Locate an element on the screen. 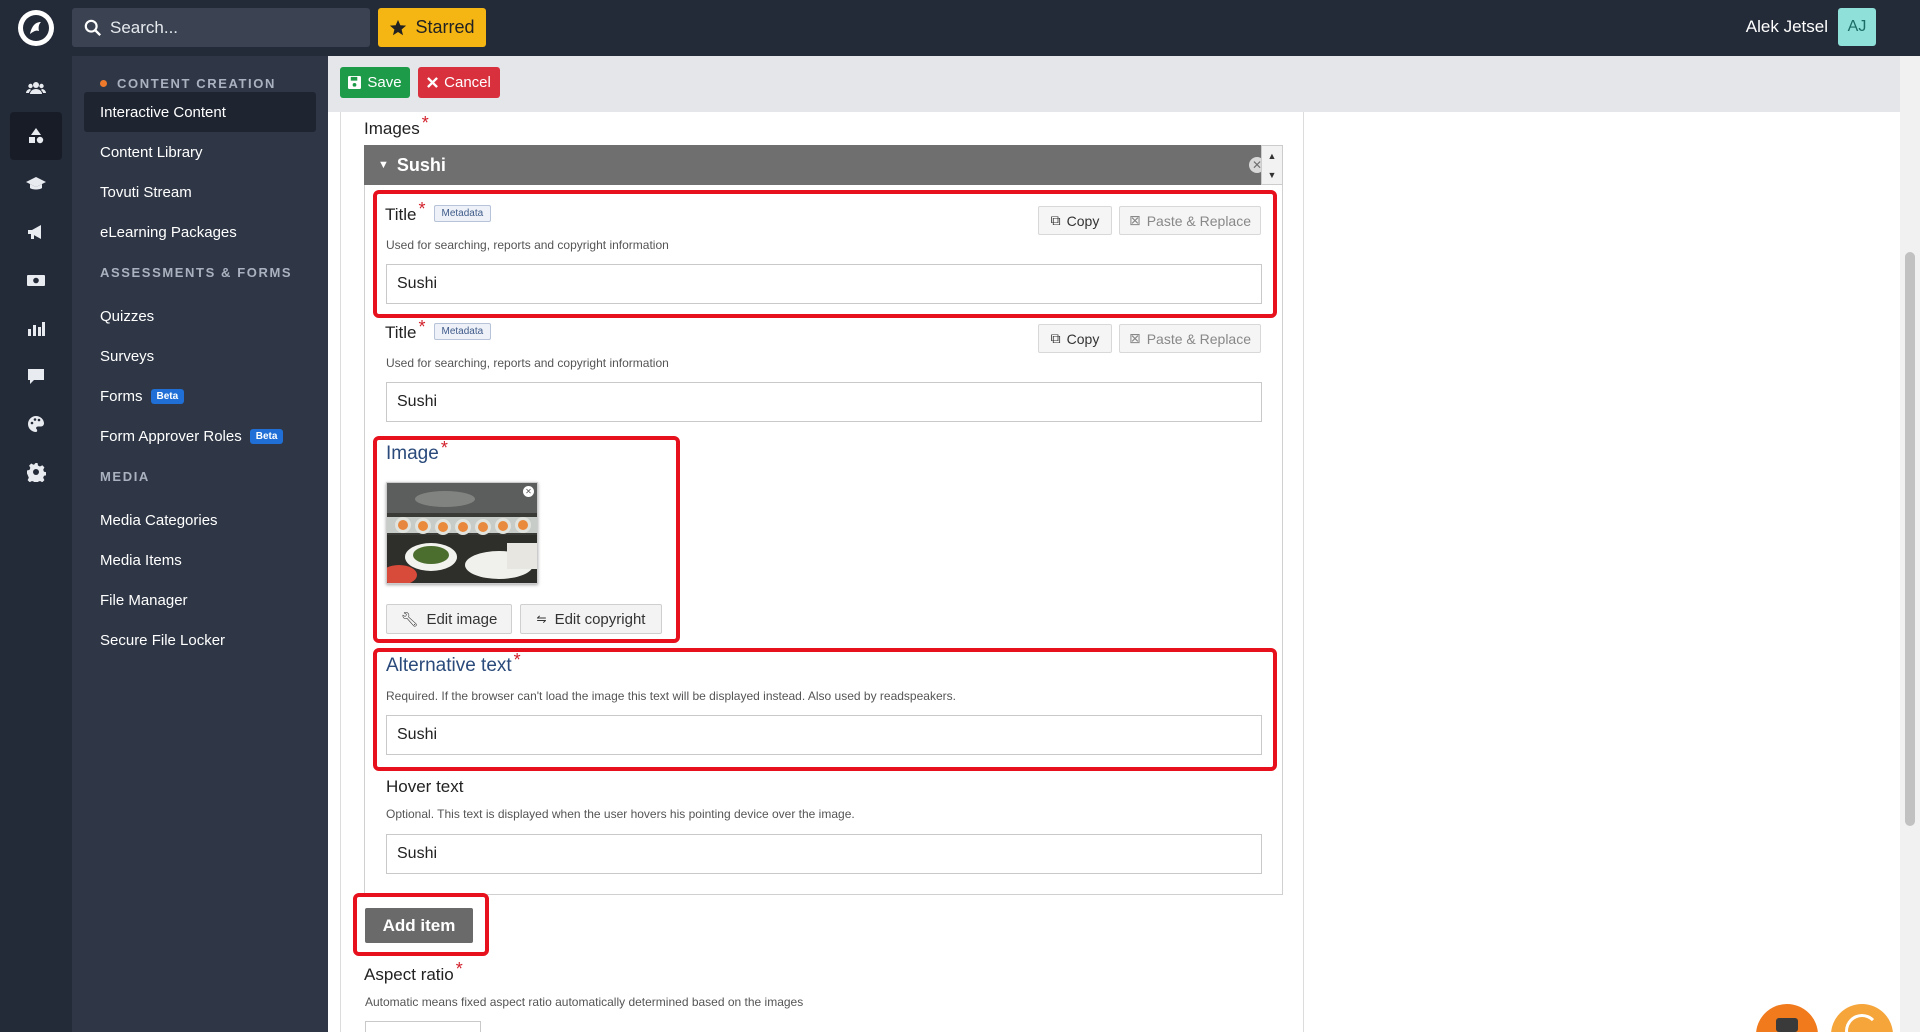 This screenshot has height=1032, width=1920. rail-reports is located at coordinates (36, 328).